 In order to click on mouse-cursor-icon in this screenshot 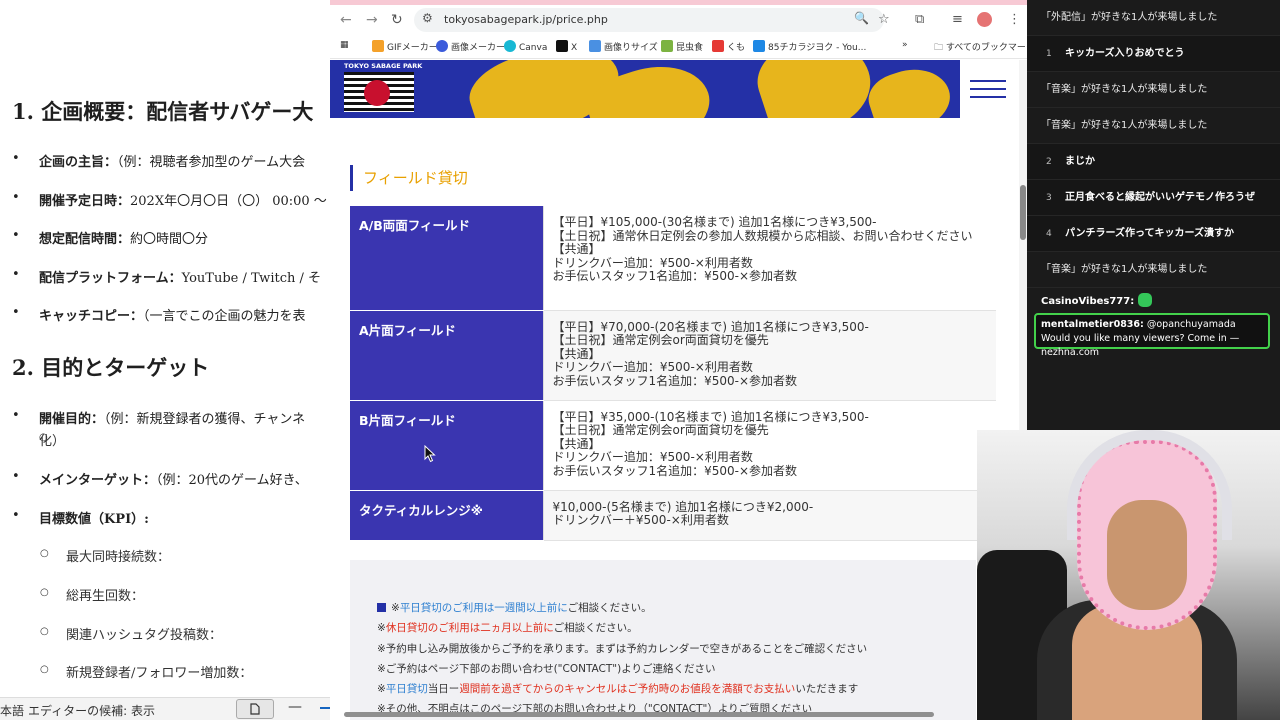, I will do `click(430, 454)`.